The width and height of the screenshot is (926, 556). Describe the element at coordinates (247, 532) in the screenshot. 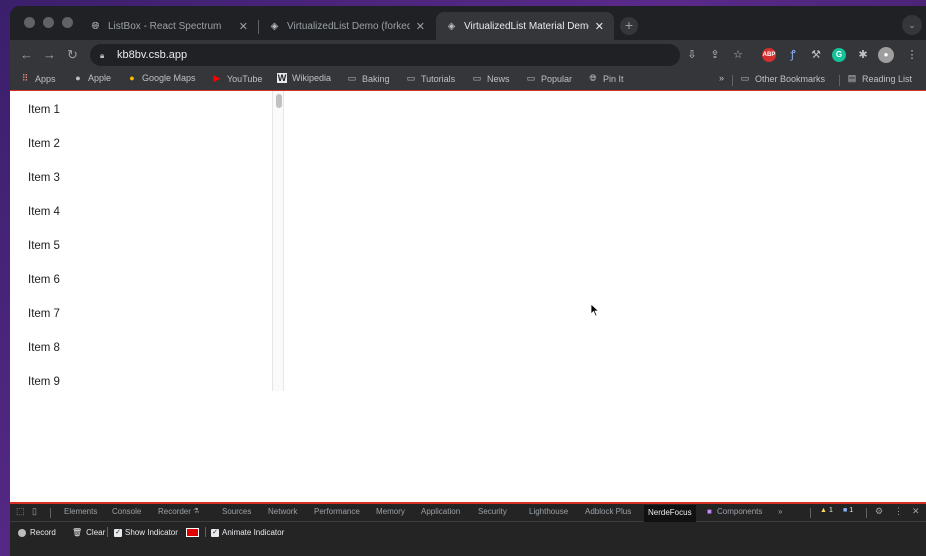

I see `animate-indicator-checkbox: ✓ Animate Indicator` at that location.